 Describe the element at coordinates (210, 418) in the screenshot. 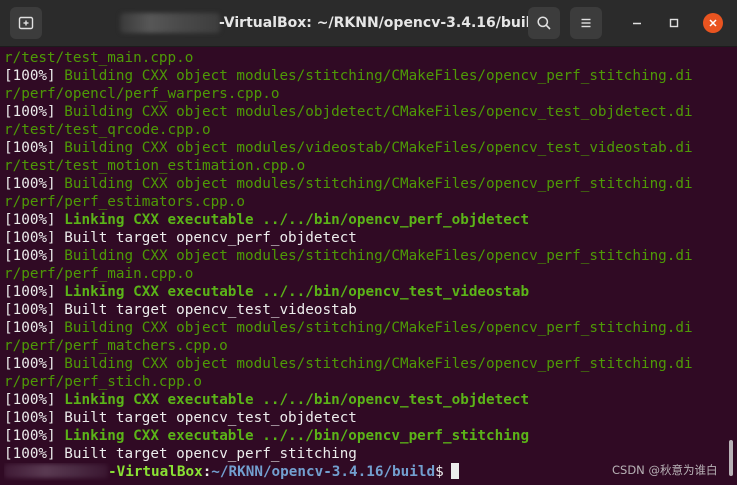

I see `line-text: Built target opencv_test_objdetect` at that location.